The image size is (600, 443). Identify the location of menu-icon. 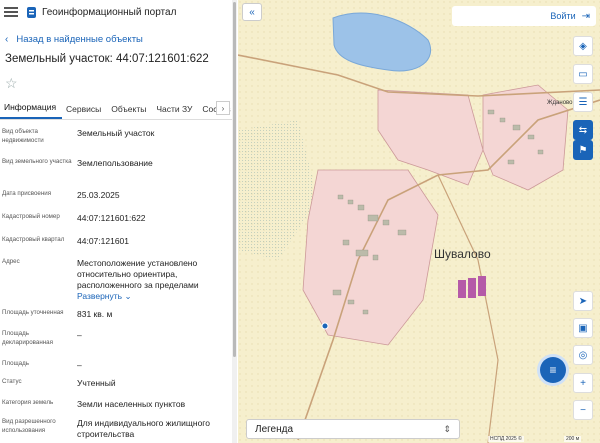
(11, 12).